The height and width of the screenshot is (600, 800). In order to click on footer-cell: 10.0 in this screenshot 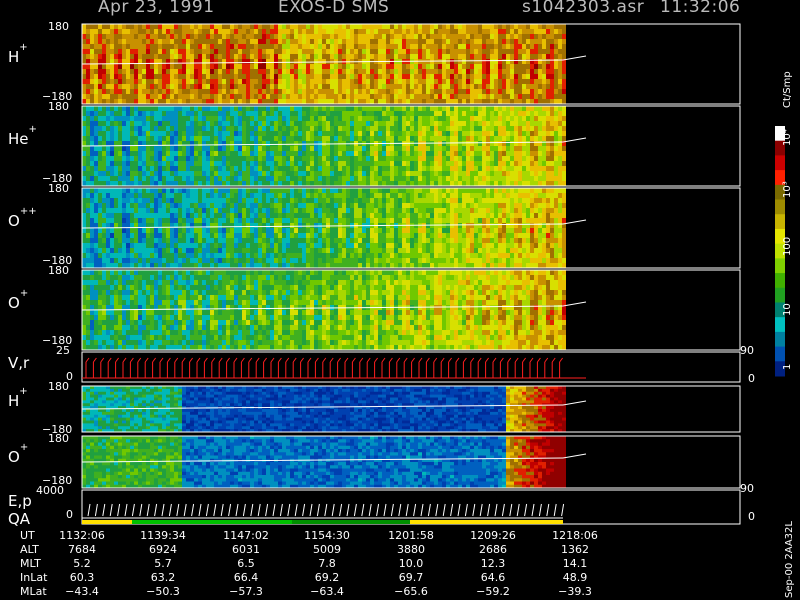, I will do `click(411, 563)`.